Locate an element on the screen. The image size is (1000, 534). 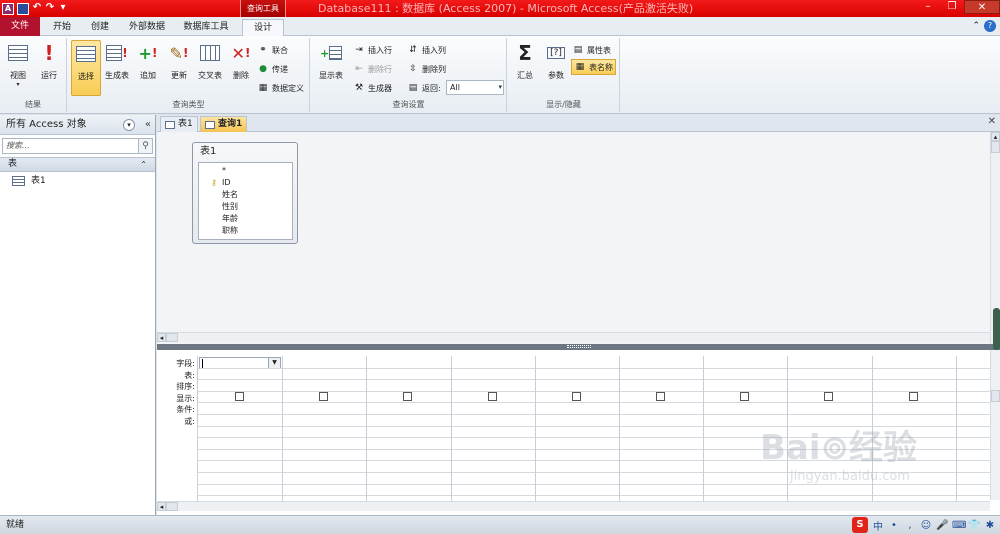
grid-vertical-scrollbar is located at coordinates (995, 425).